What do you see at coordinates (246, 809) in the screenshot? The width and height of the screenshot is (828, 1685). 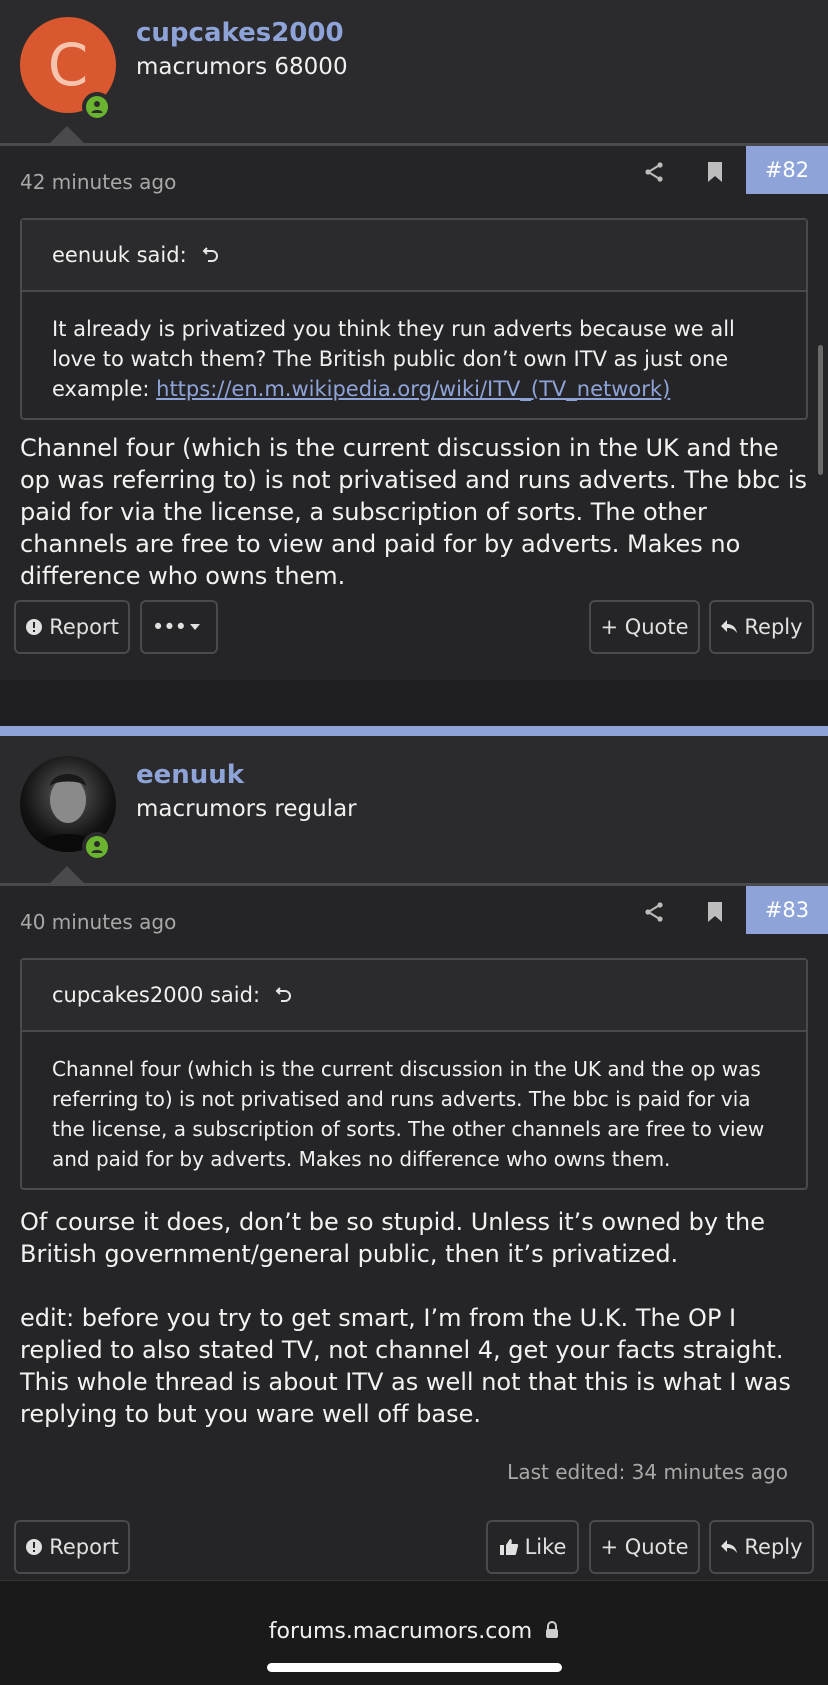 I see `user-title: macrumors regular` at bounding box center [246, 809].